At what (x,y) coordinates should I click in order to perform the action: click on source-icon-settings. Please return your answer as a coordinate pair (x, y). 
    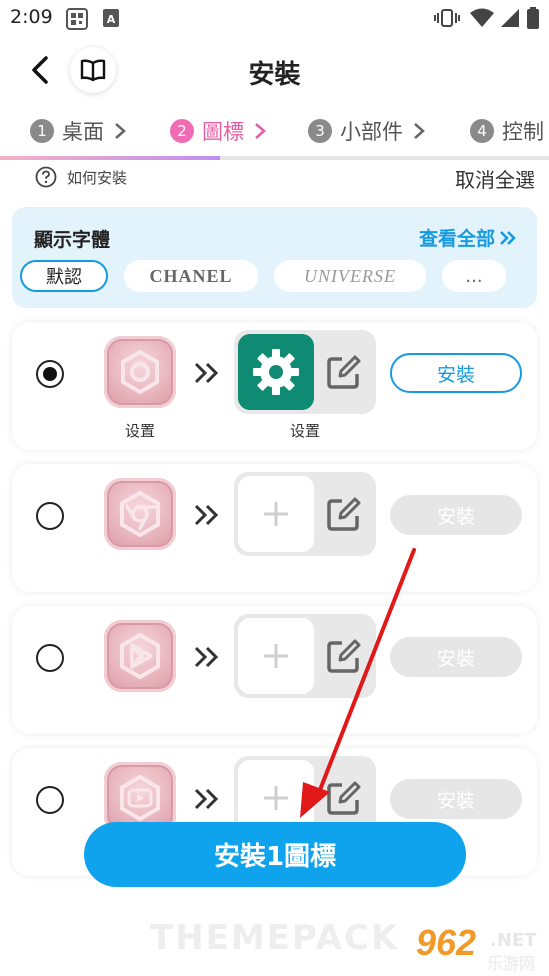
    Looking at the image, I should click on (140, 372).